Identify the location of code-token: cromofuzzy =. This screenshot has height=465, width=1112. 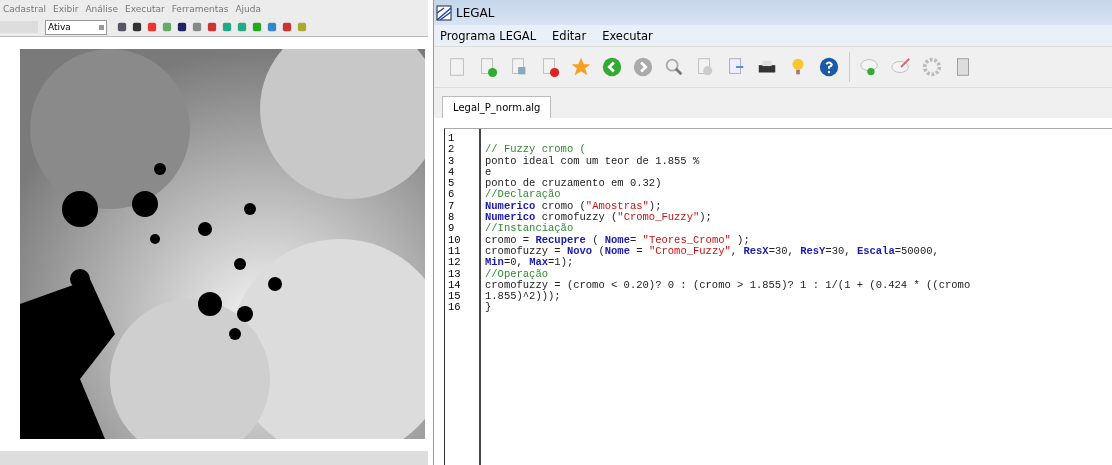
(523, 250).